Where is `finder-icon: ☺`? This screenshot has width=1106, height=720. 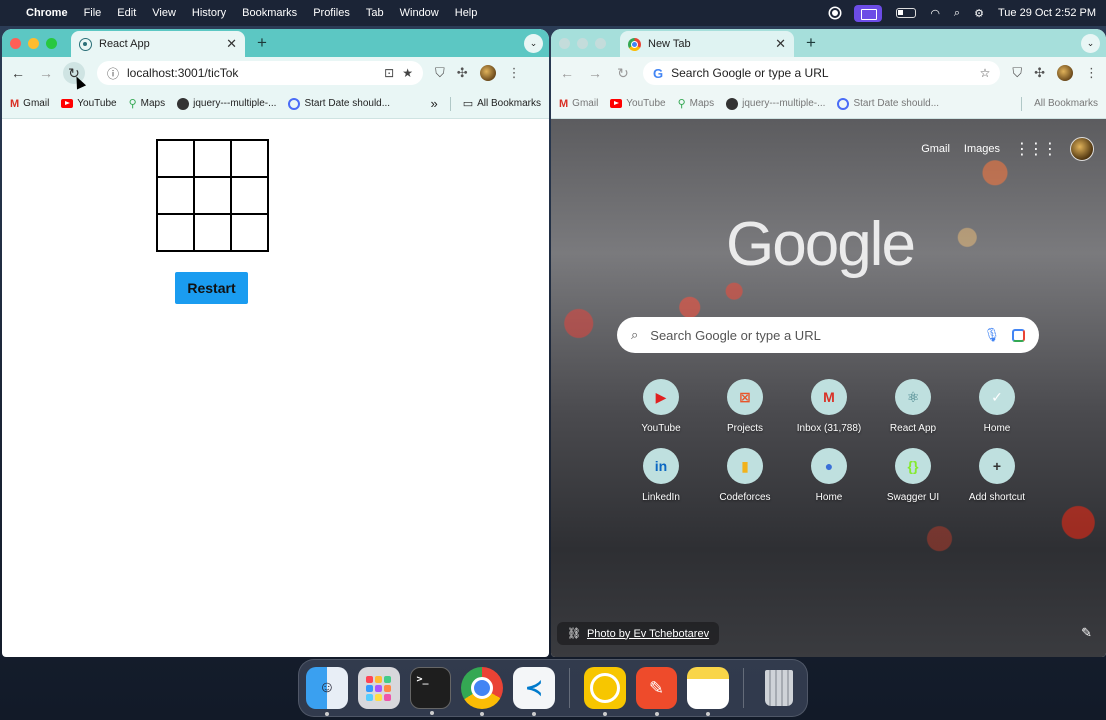 finder-icon: ☺ is located at coordinates (327, 691).